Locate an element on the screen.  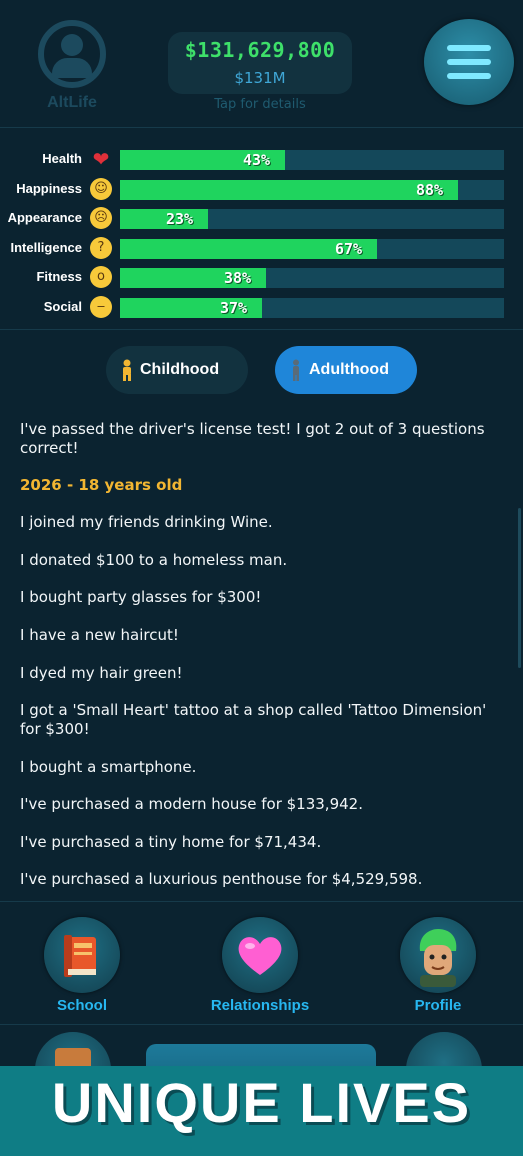
heart-icon is located at coordinates (260, 956).